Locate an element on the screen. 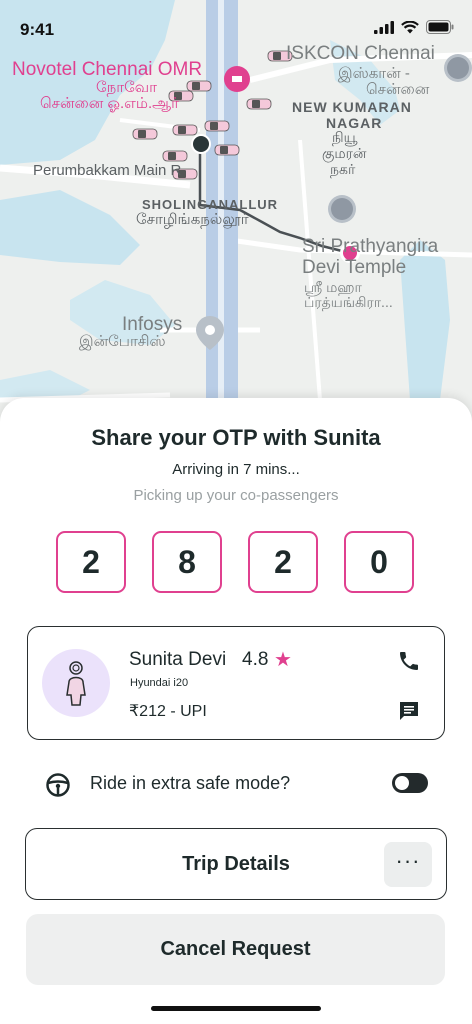 The image size is (472, 1024). map-label-kumaran-tamil: நியூ is located at coordinates (345, 137).